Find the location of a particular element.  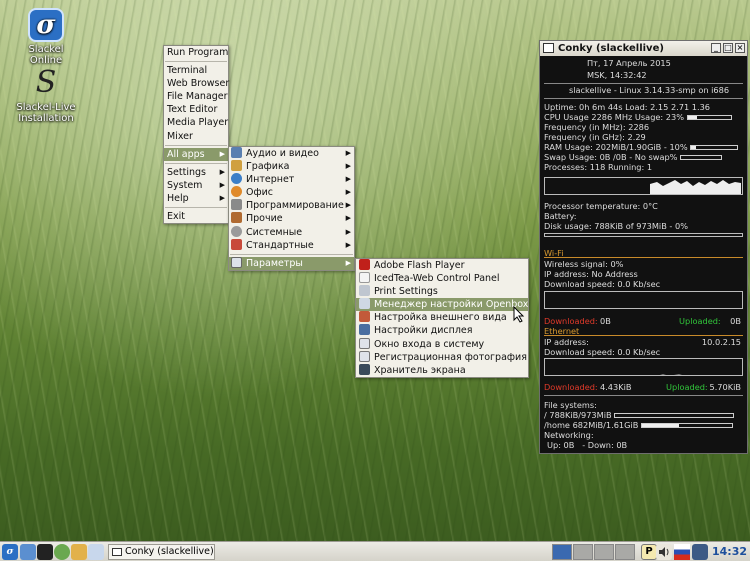

clipboard-icon: P is located at coordinates (649, 552).